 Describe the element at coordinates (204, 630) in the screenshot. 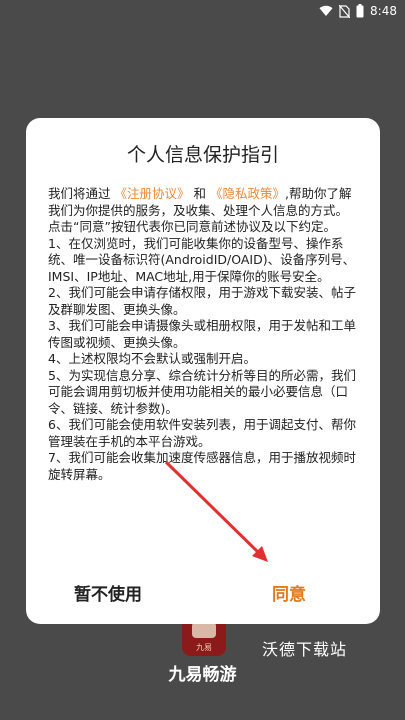

I see `app-icon-graphic` at that location.